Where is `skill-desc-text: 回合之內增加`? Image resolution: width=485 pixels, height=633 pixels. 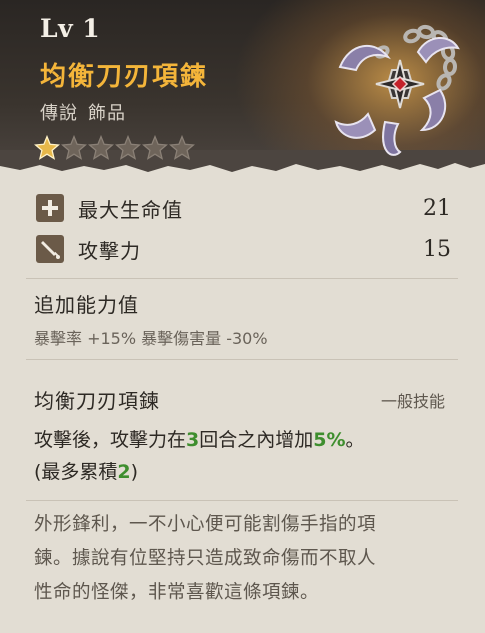 skill-desc-text: 回合之內增加 is located at coordinates (256, 440).